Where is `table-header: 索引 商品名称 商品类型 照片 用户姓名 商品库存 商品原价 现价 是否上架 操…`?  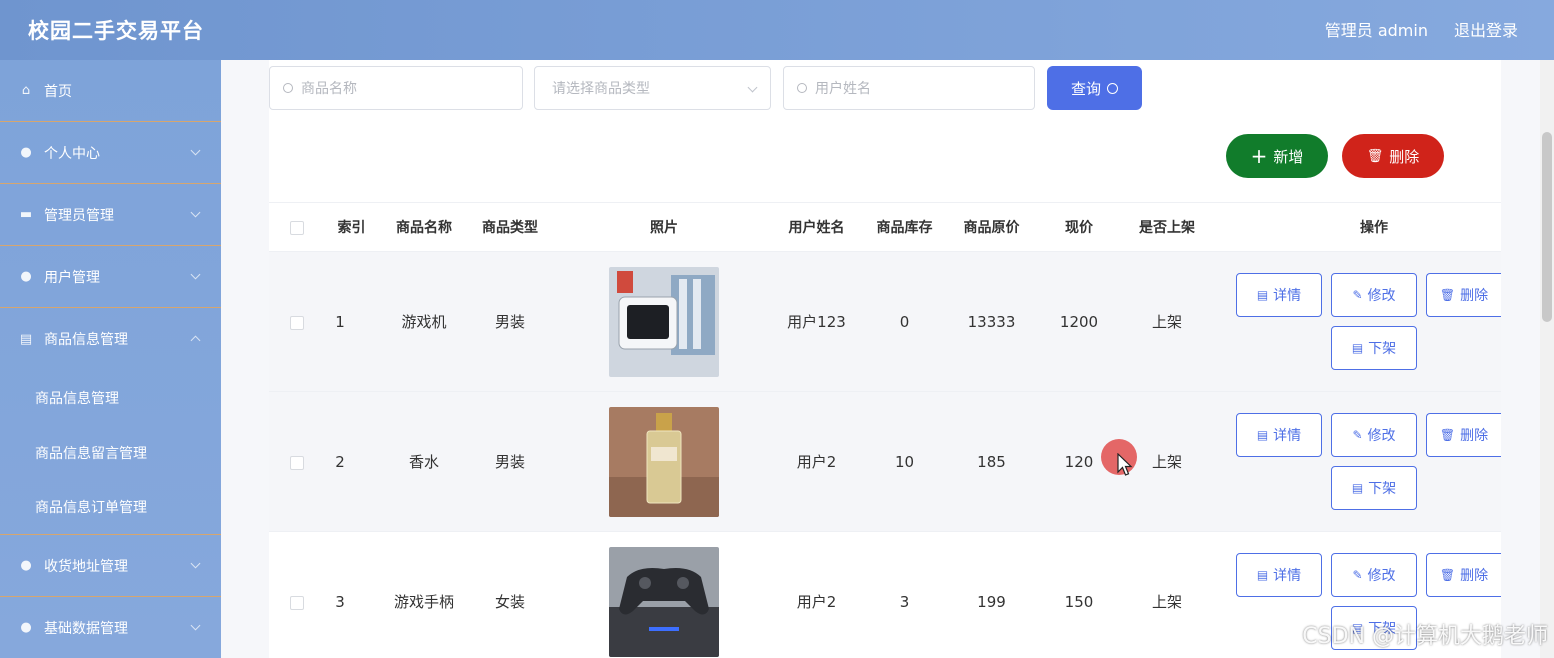 table-header: 索引 商品名称 商品类型 照片 用户姓名 商品库存 商品原价 现价 是否上架 操… is located at coordinates (885, 227).